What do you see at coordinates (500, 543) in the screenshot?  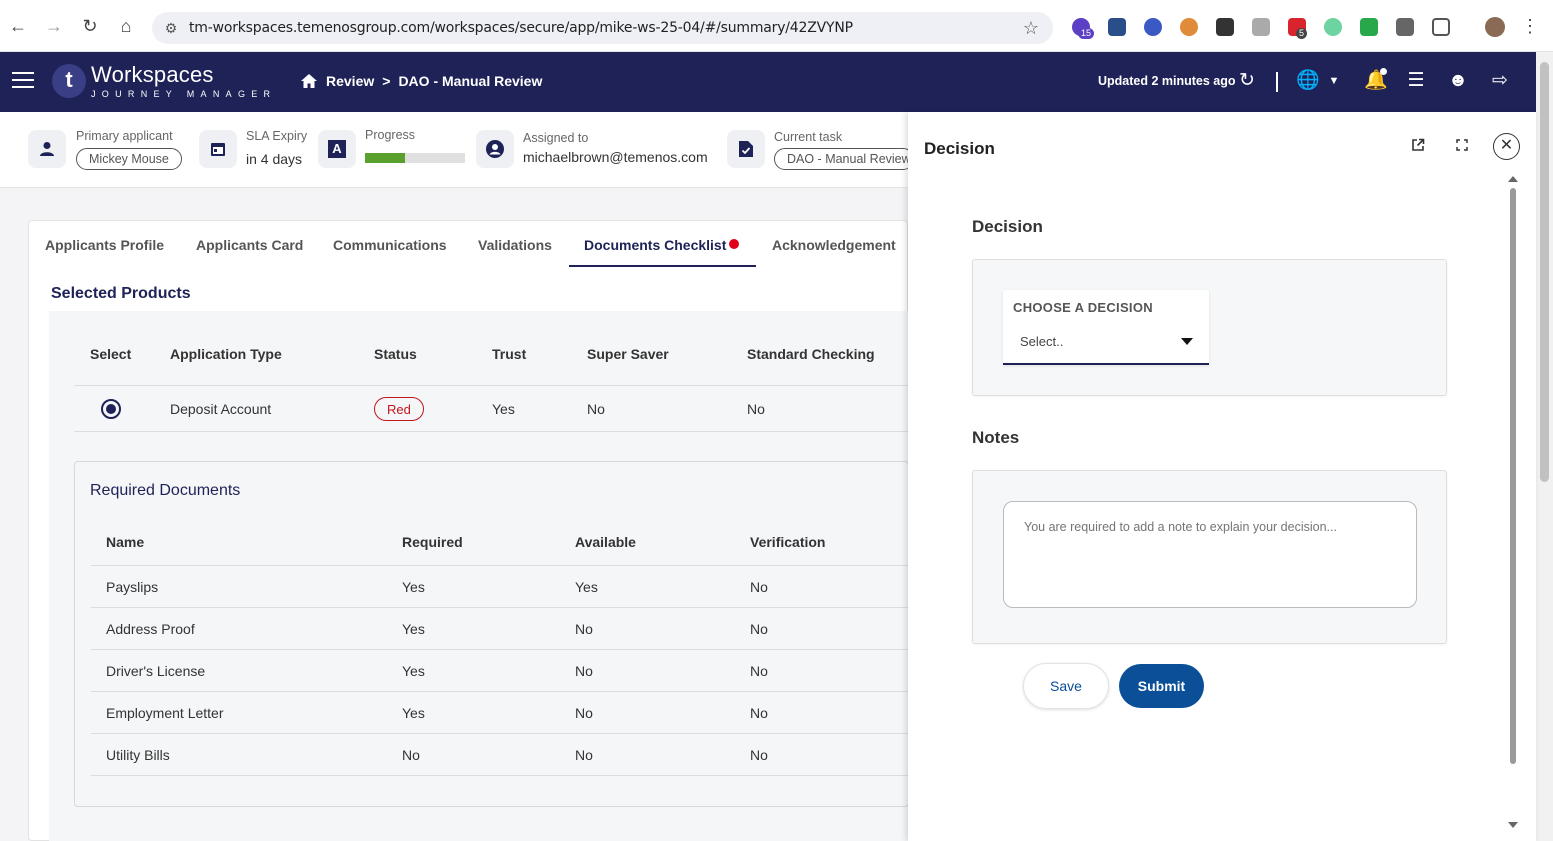 I see `table-header-row: Name Required Available Verification` at bounding box center [500, 543].